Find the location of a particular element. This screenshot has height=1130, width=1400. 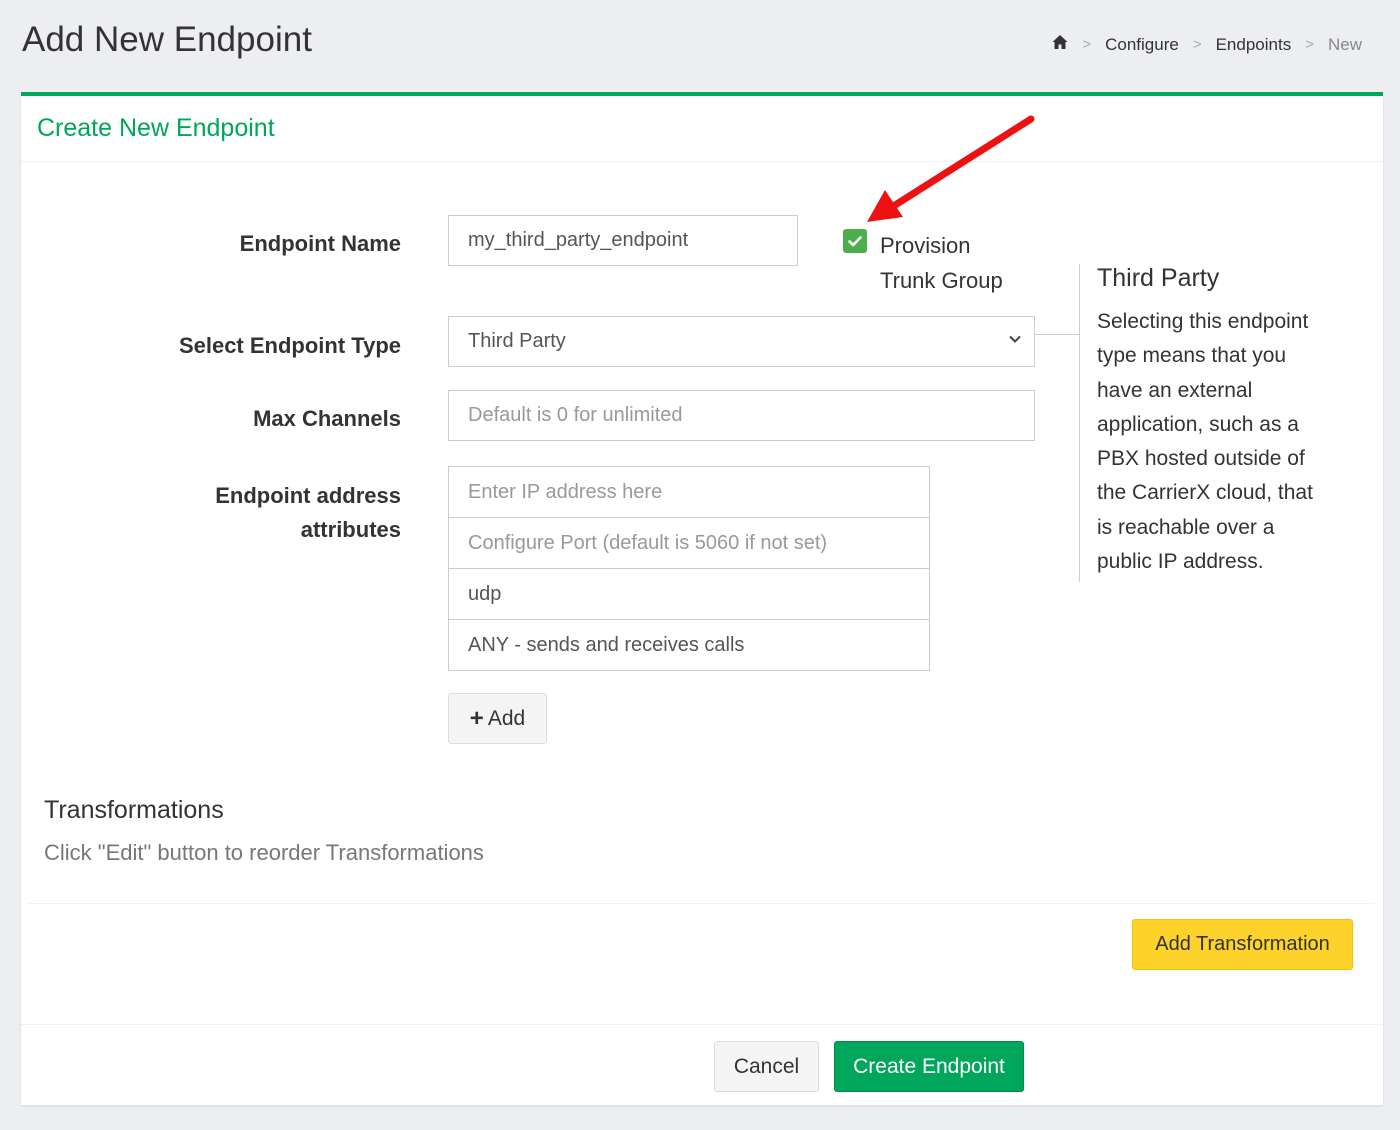

page-title: Add New Endpoint is located at coordinates (167, 39).